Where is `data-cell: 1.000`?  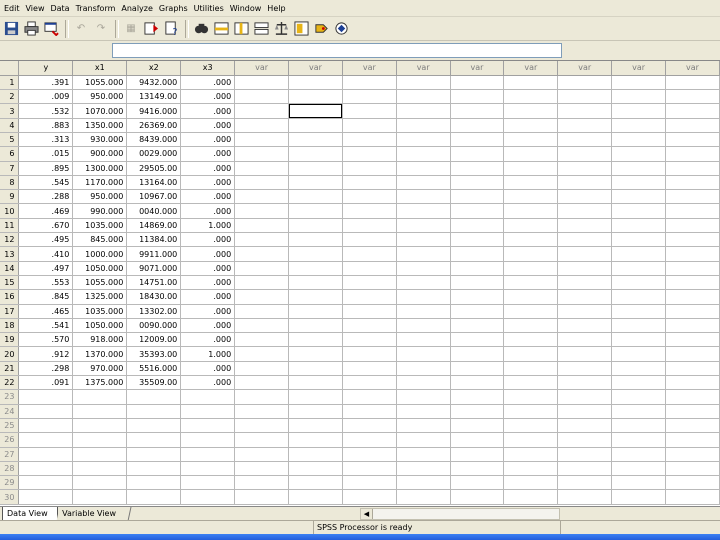 data-cell: 1.000 is located at coordinates (208, 226).